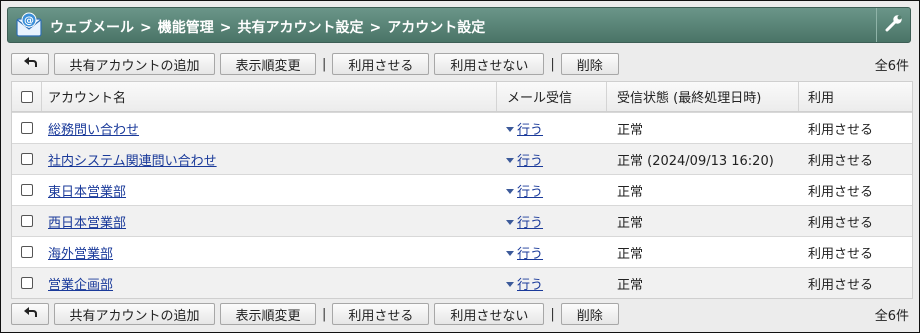 The width and height of the screenshot is (920, 333). I want to click on select-all-checkbox, so click(26, 96).